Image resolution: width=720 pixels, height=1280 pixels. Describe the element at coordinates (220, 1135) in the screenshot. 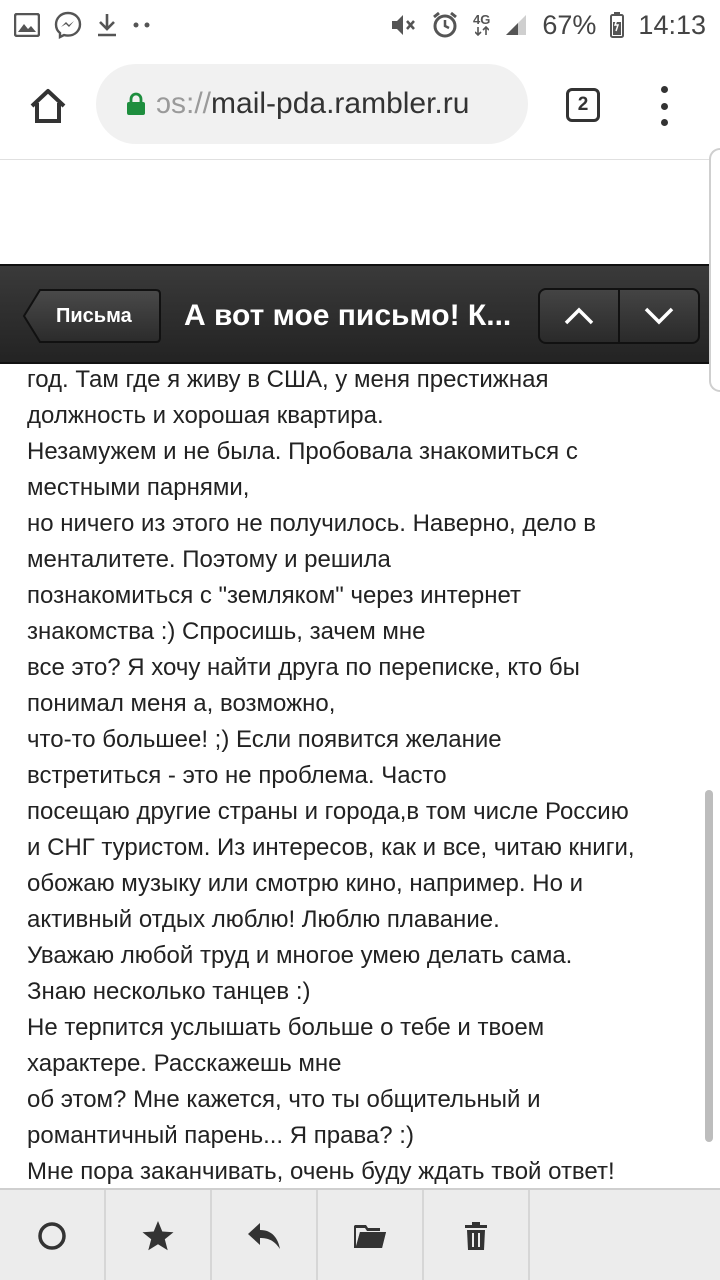

I see `message-line: романтичный парень... Я права? :)` at that location.